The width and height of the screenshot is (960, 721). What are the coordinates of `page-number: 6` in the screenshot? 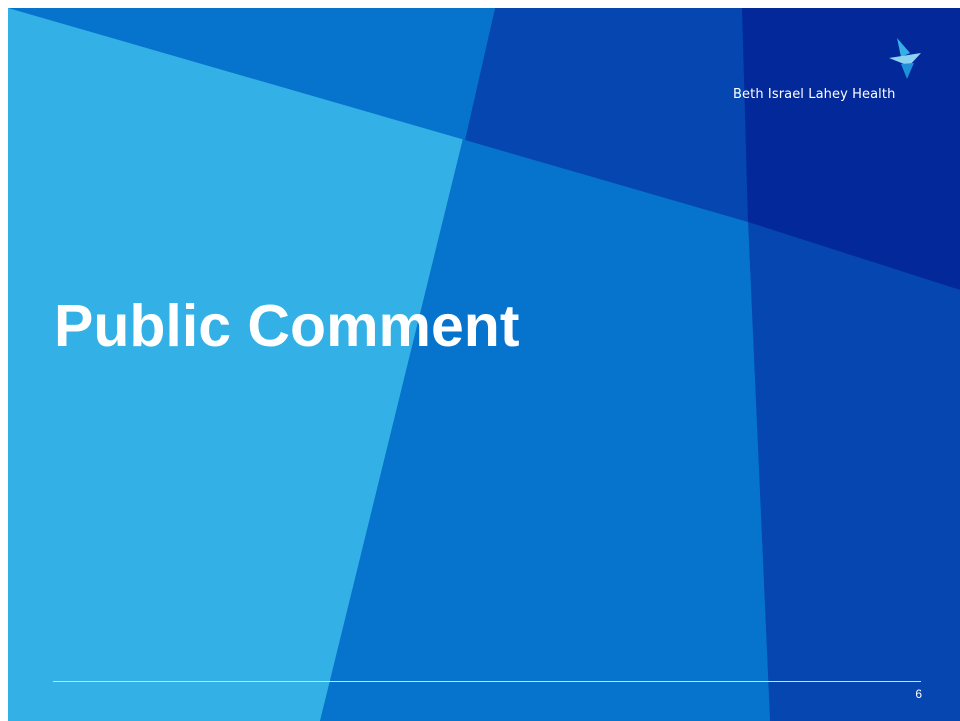 It's located at (918, 694).